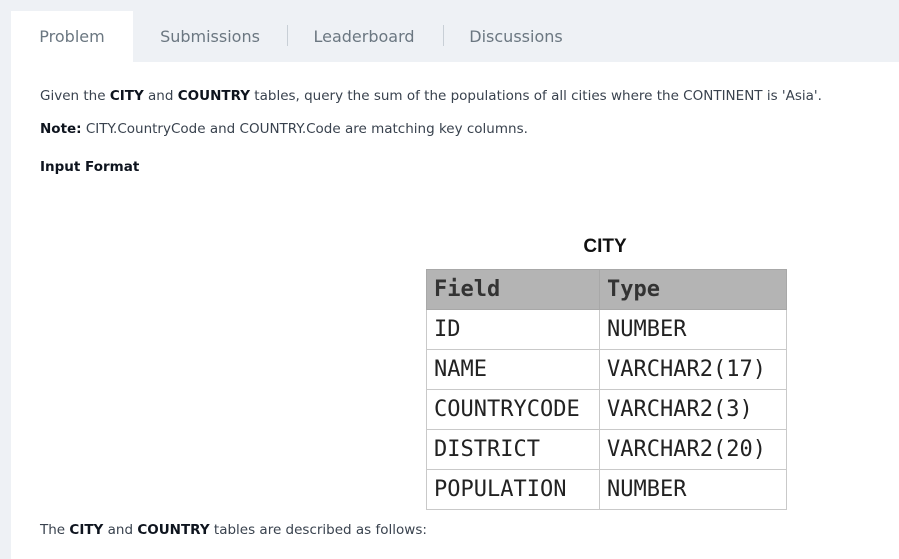 The width and height of the screenshot is (899, 559). Describe the element at coordinates (693, 289) in the screenshot. I see `column-header-type: Type` at that location.